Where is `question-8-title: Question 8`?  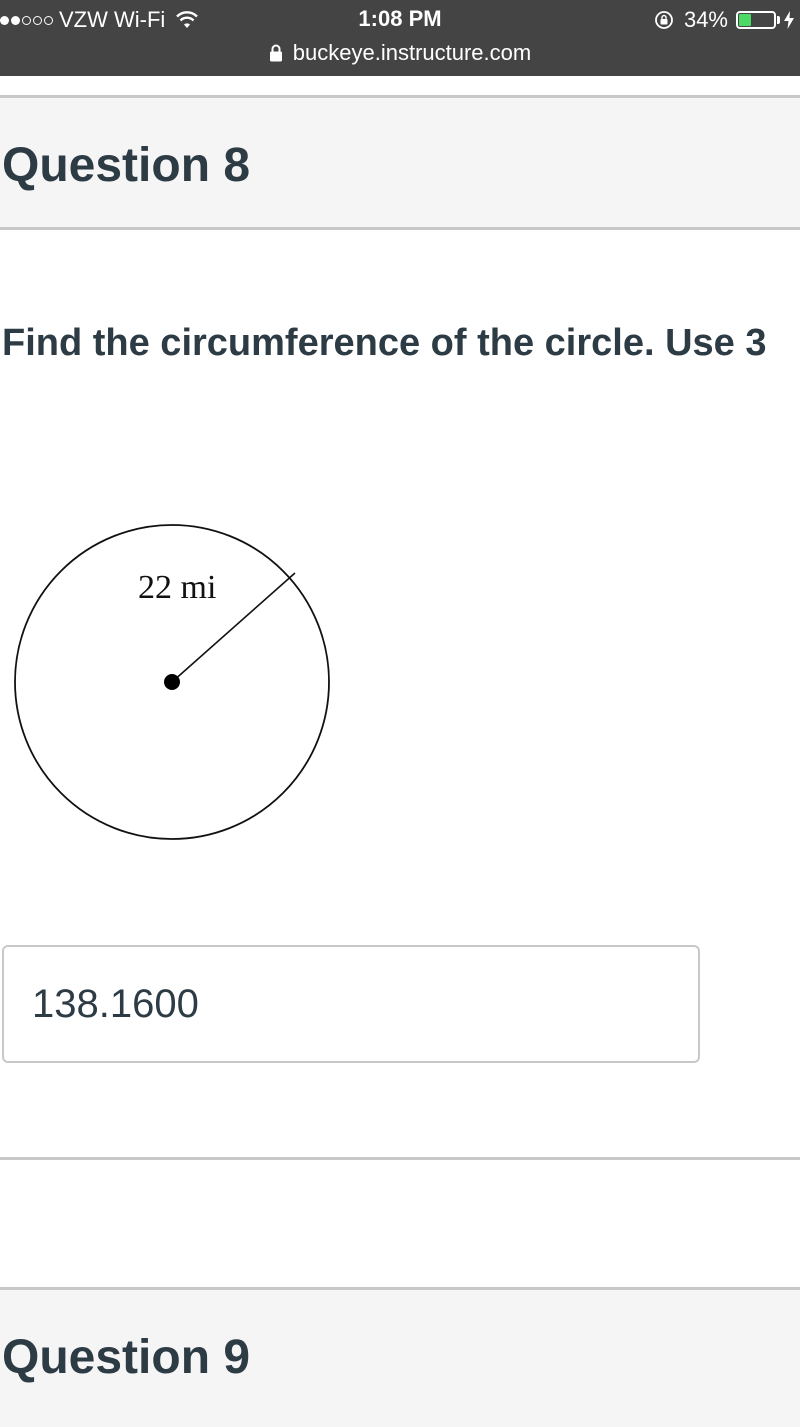
question-8-title: Question 8 is located at coordinates (126, 165).